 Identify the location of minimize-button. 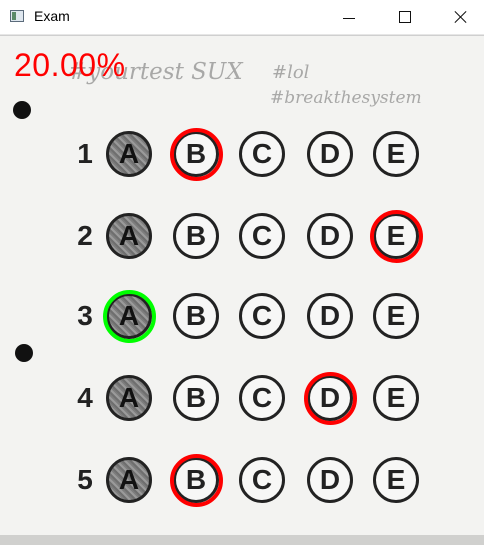
(349, 17).